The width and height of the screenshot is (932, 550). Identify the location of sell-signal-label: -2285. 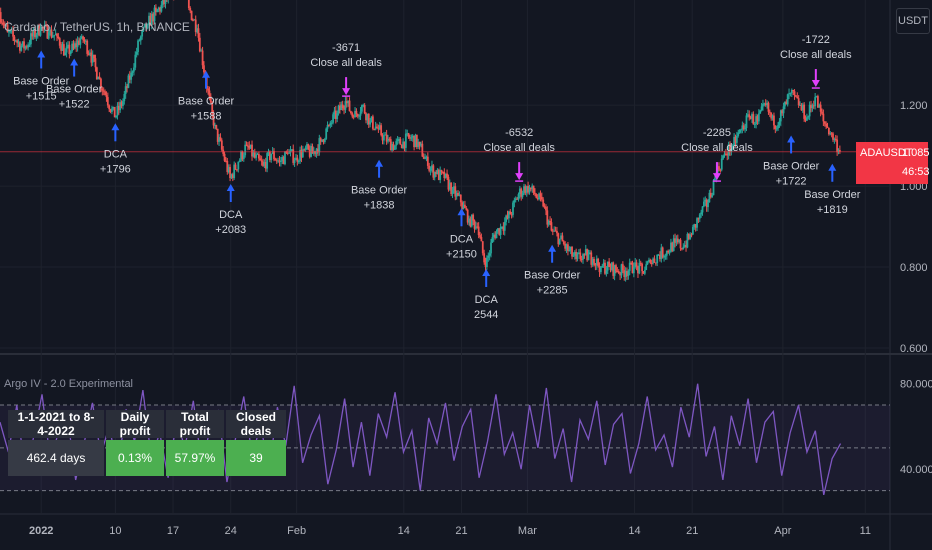
(717, 133).